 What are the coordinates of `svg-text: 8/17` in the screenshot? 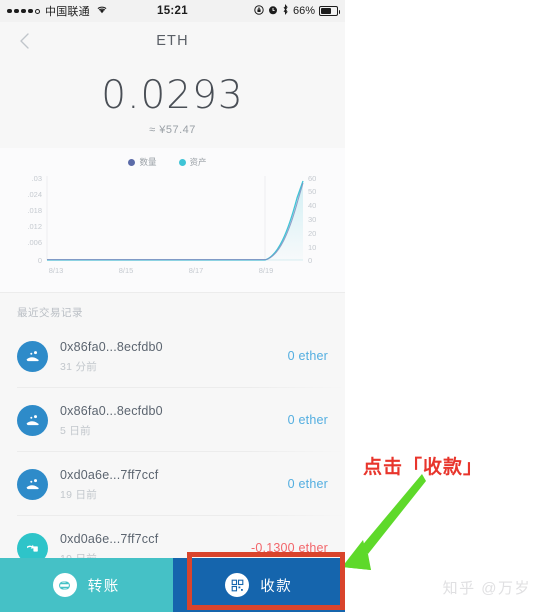 It's located at (196, 270).